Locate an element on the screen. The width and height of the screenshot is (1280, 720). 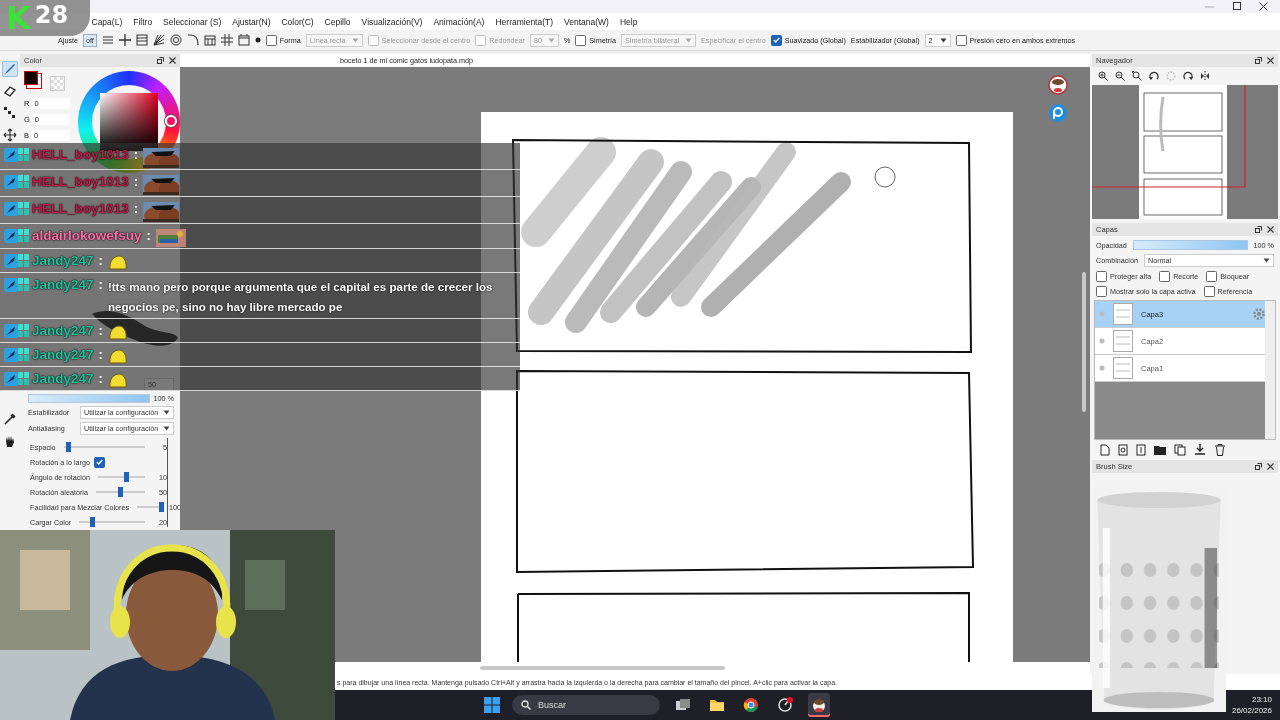
menu-item: Cepillo is located at coordinates (338, 21).